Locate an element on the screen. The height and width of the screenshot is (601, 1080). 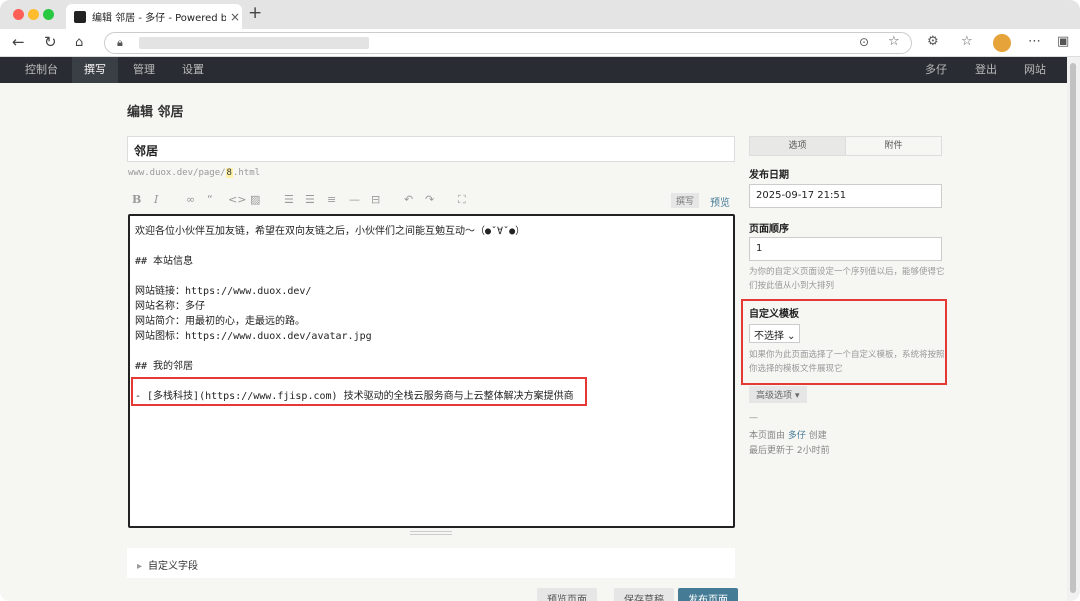
save-draft-button: 保存草稿 is located at coordinates (644, 594).